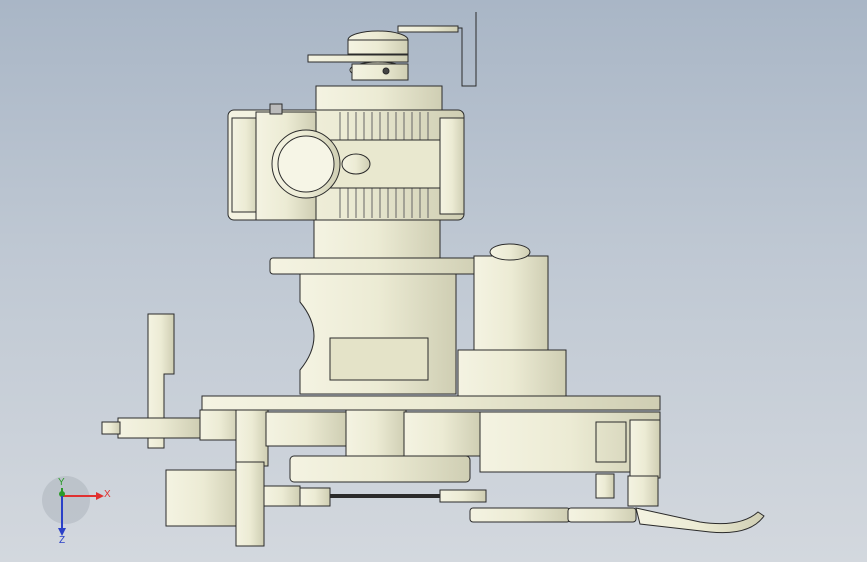 Image resolution: width=867 pixels, height=562 pixels. What do you see at coordinates (377, 240) in the screenshot?
I see `neck-housing` at bounding box center [377, 240].